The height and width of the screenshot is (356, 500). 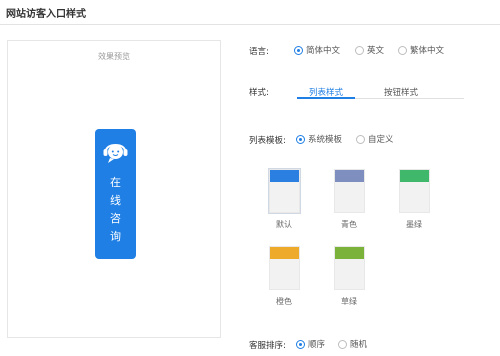 I want to click on swatch-label: 青色, so click(x=349, y=224).